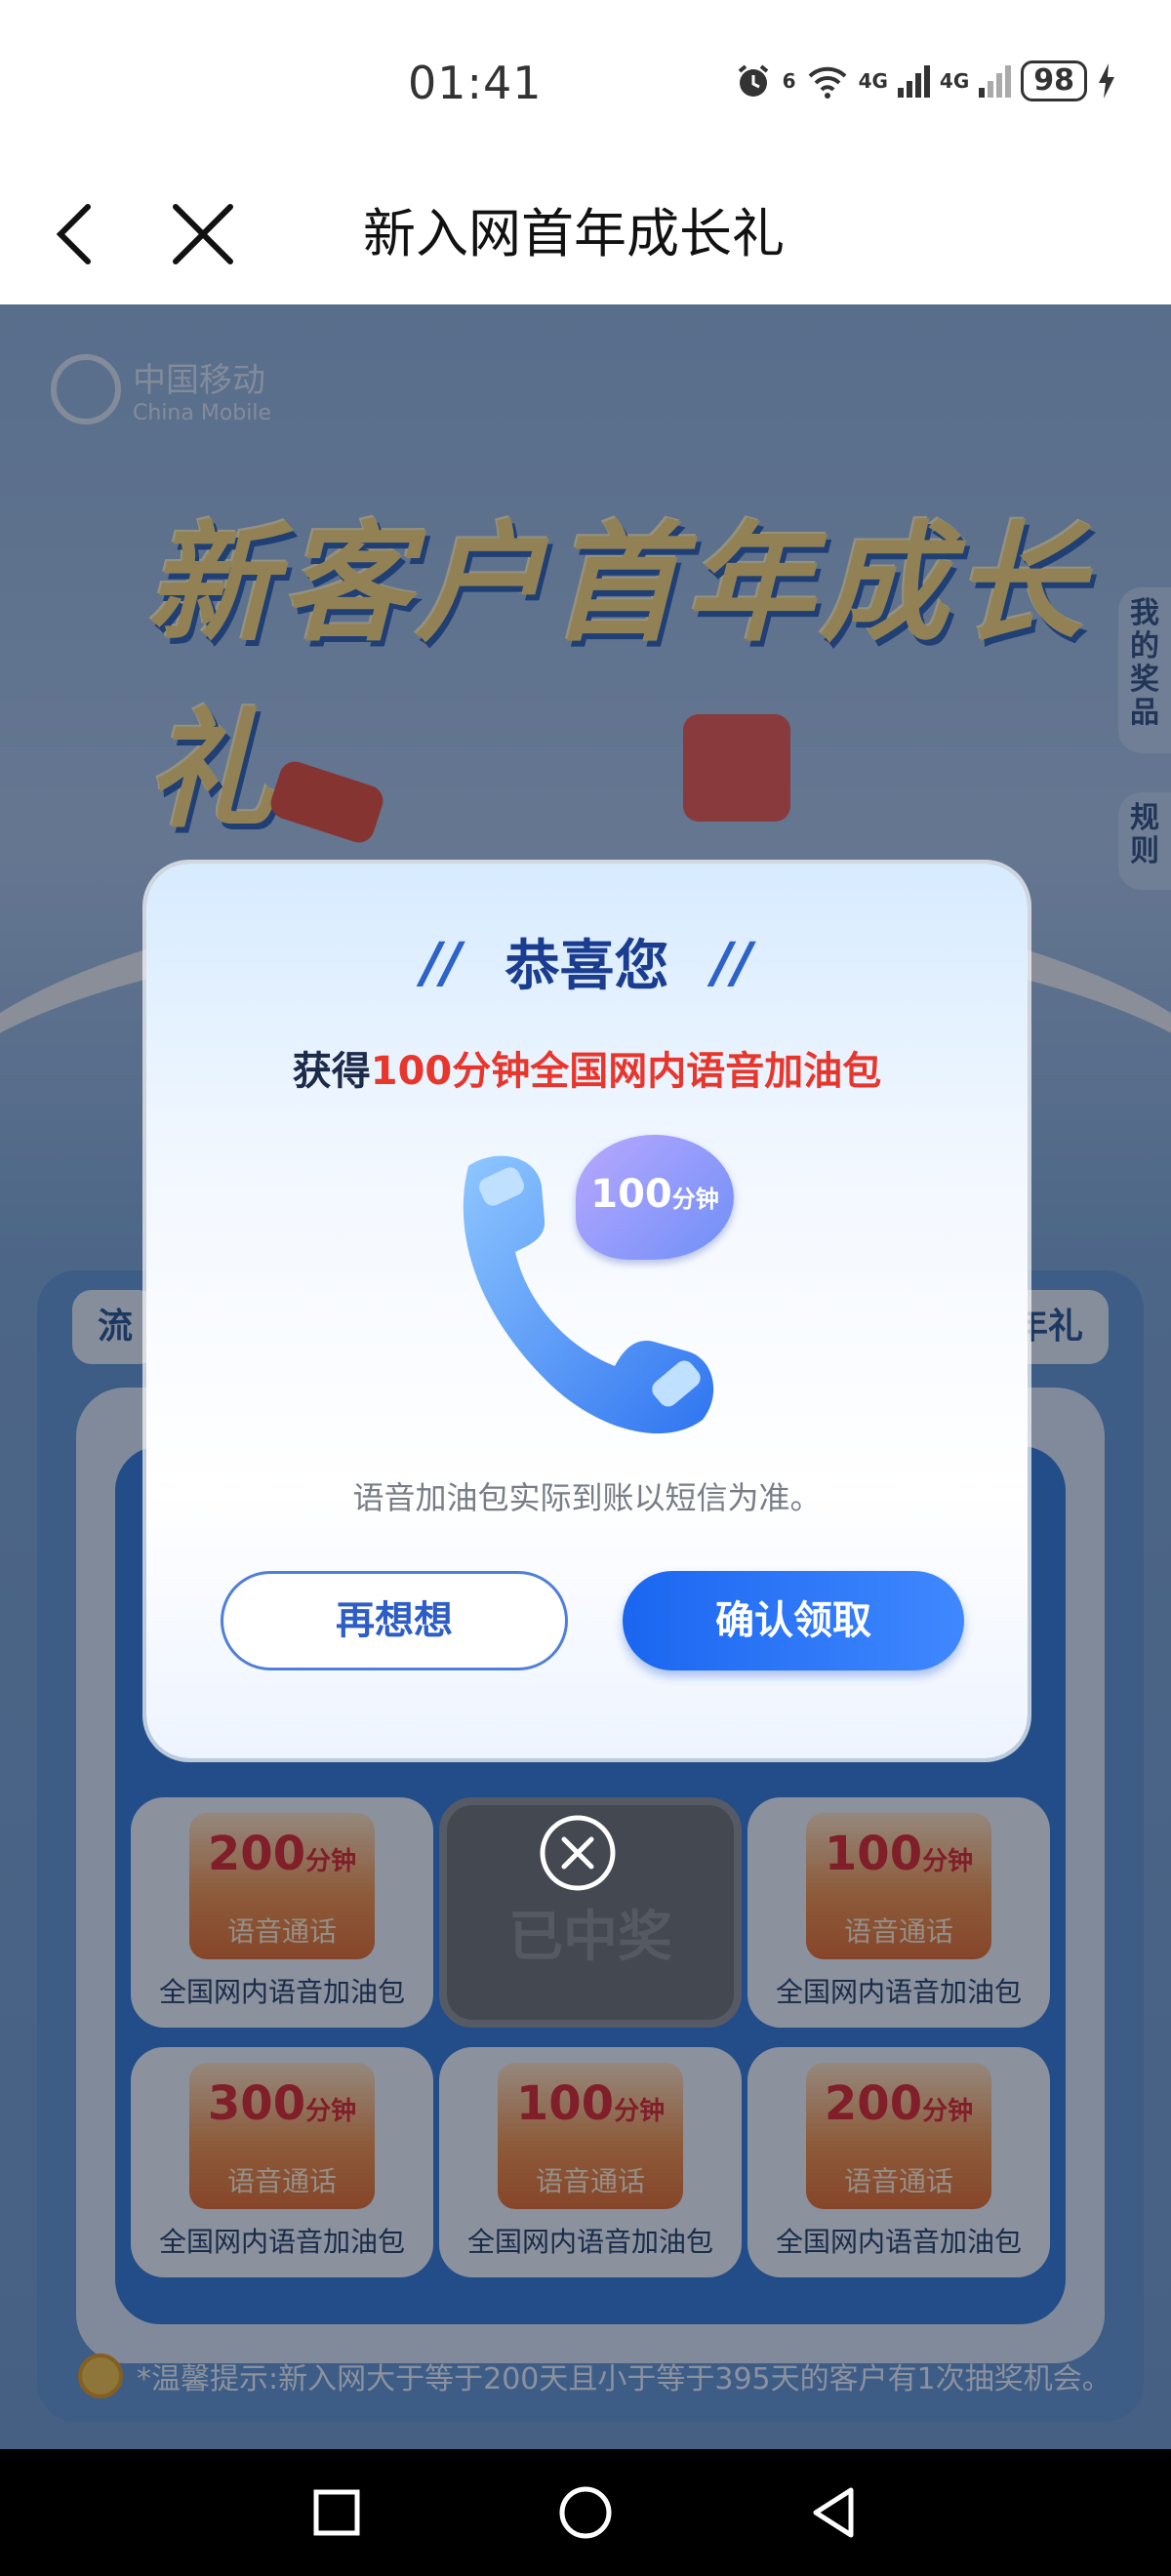  I want to click on confirm-claim-button: 确认领取, so click(793, 1620).